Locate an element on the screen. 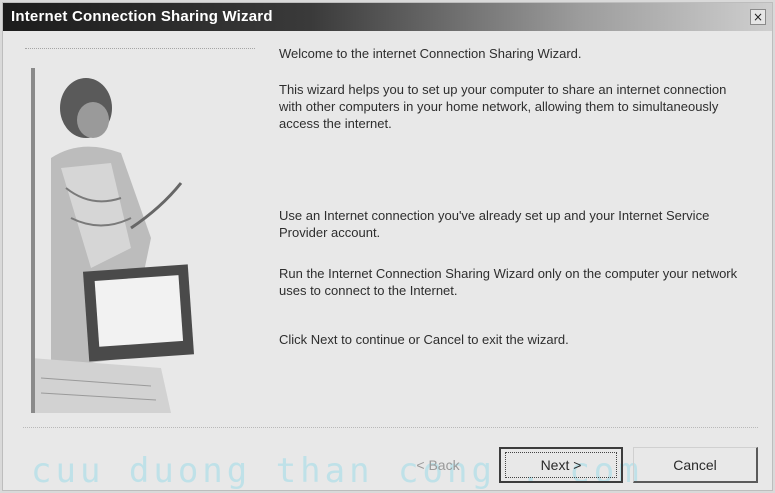  top-divider is located at coordinates (140, 48).